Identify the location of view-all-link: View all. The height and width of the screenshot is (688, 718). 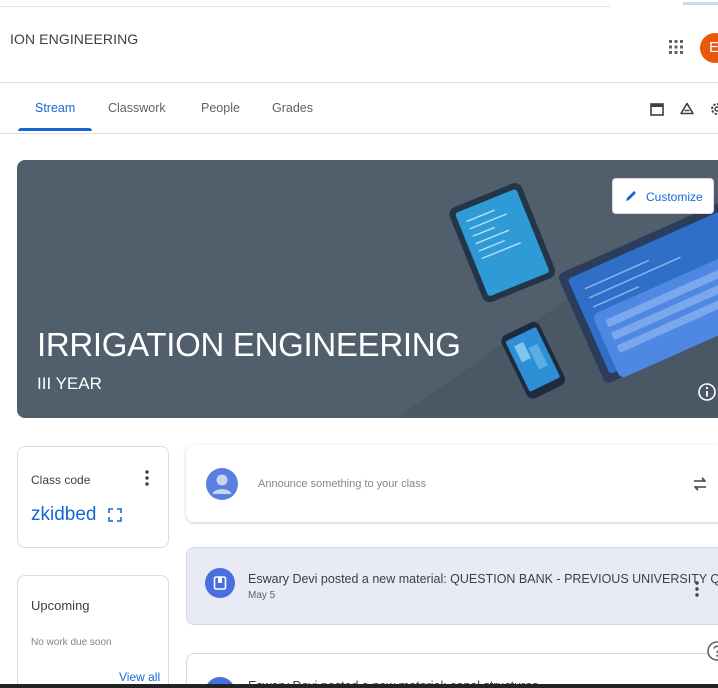
(139, 677).